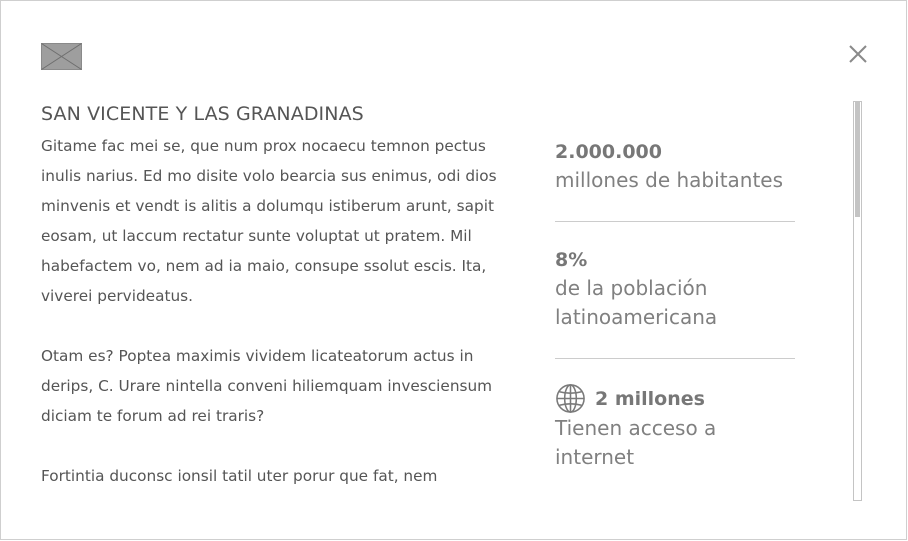 Image resolution: width=908 pixels, height=541 pixels. I want to click on stat-value: 2 millones, so click(650, 398).